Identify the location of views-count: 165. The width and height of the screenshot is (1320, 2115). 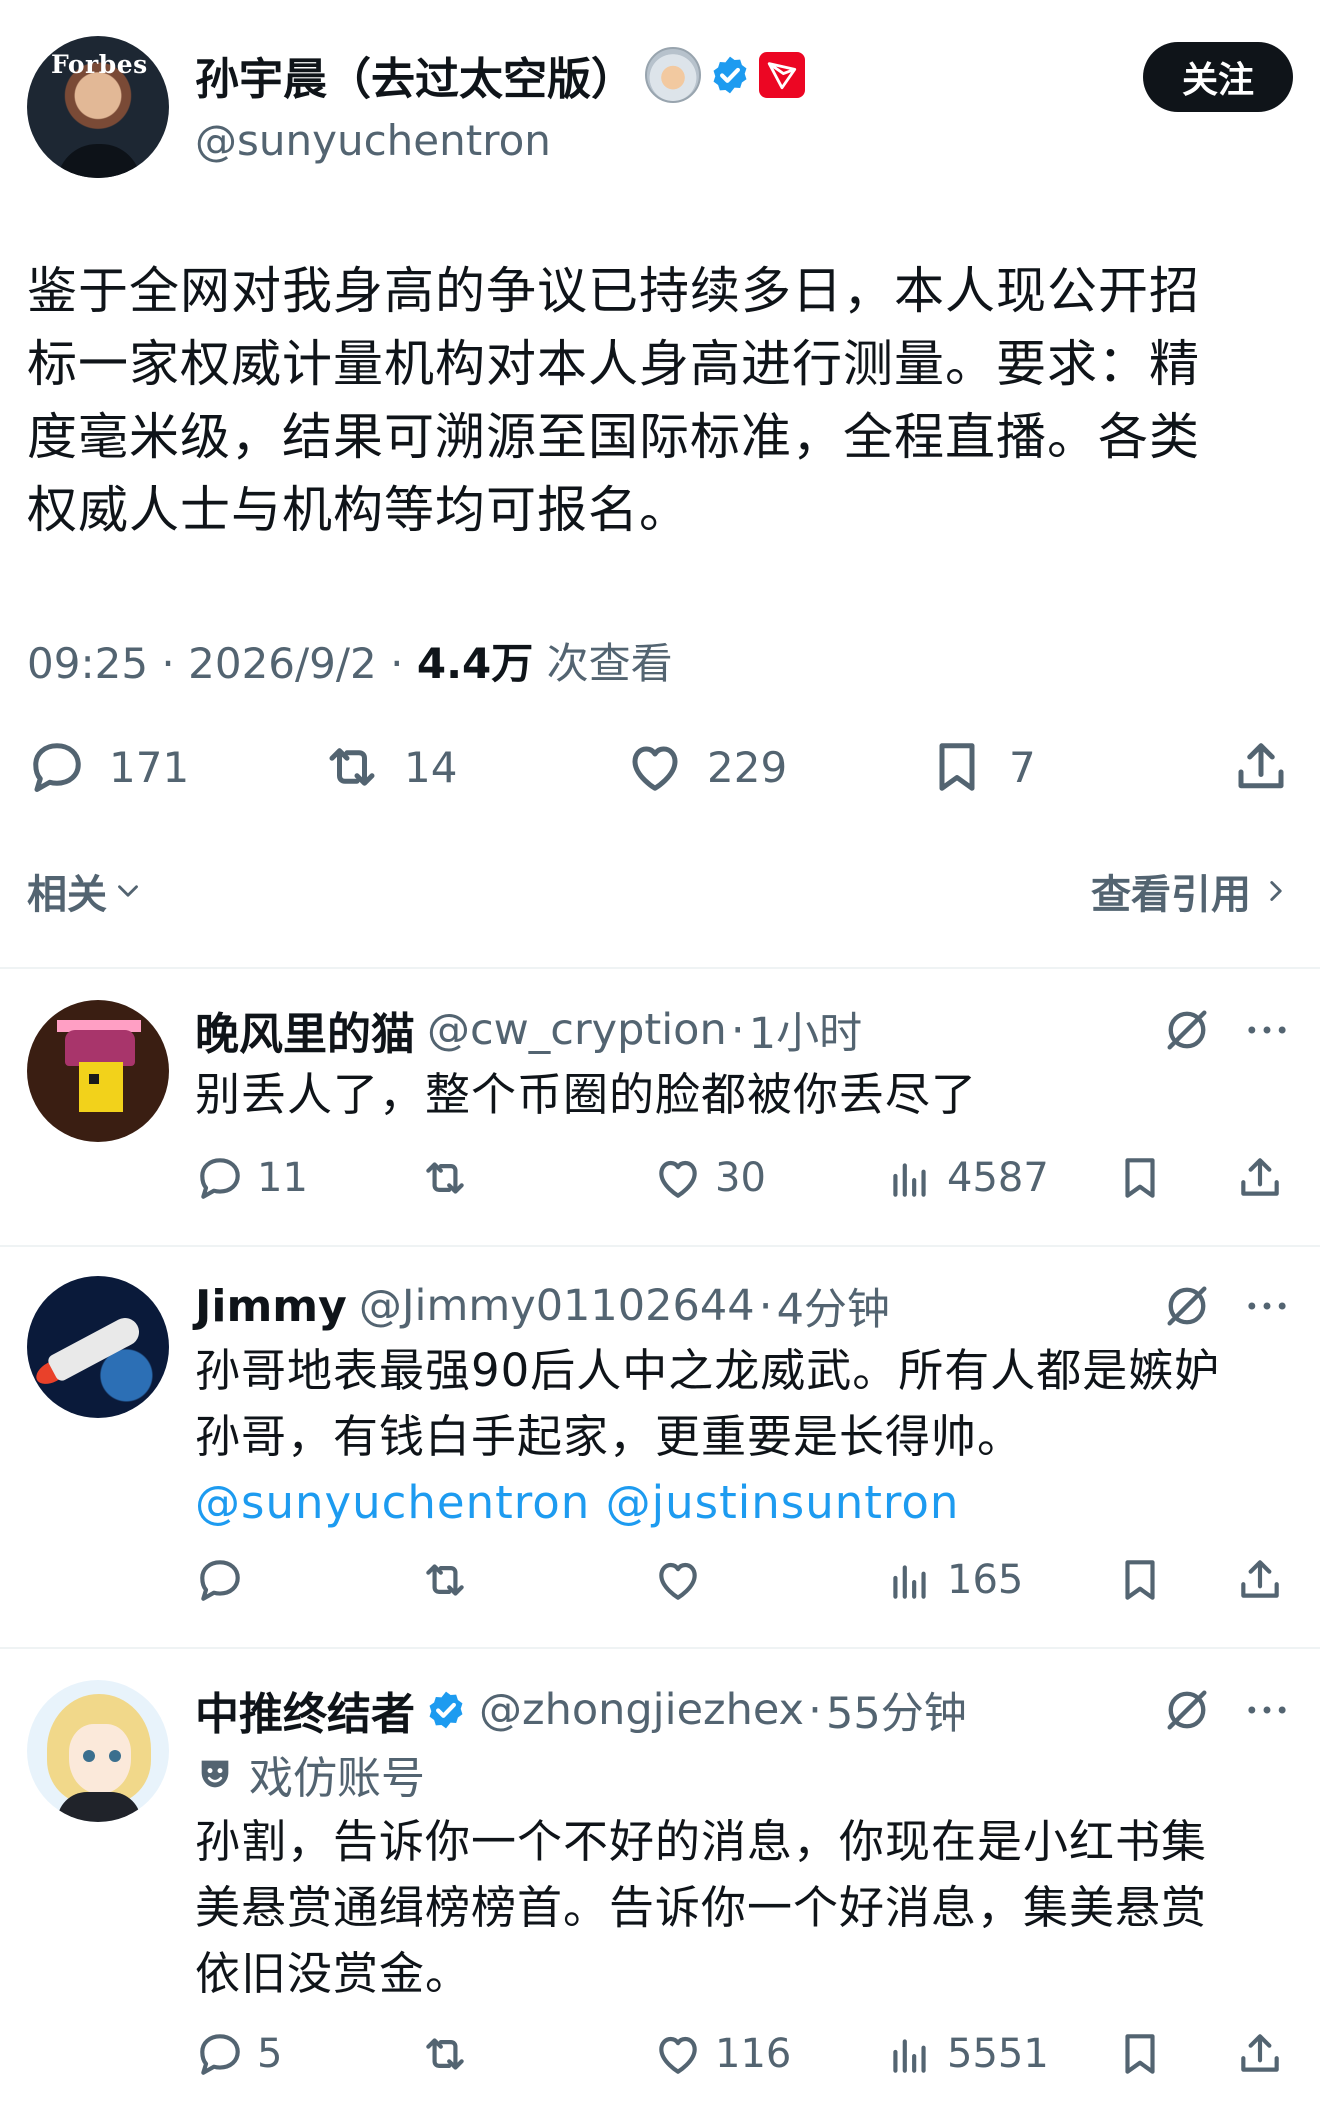
(985, 1580).